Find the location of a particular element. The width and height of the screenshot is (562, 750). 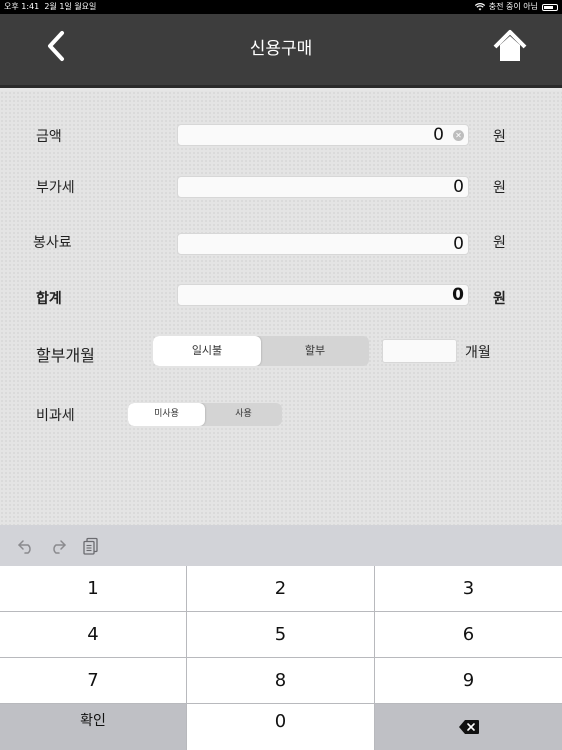

clear-icon: ✕ is located at coordinates (458, 135).